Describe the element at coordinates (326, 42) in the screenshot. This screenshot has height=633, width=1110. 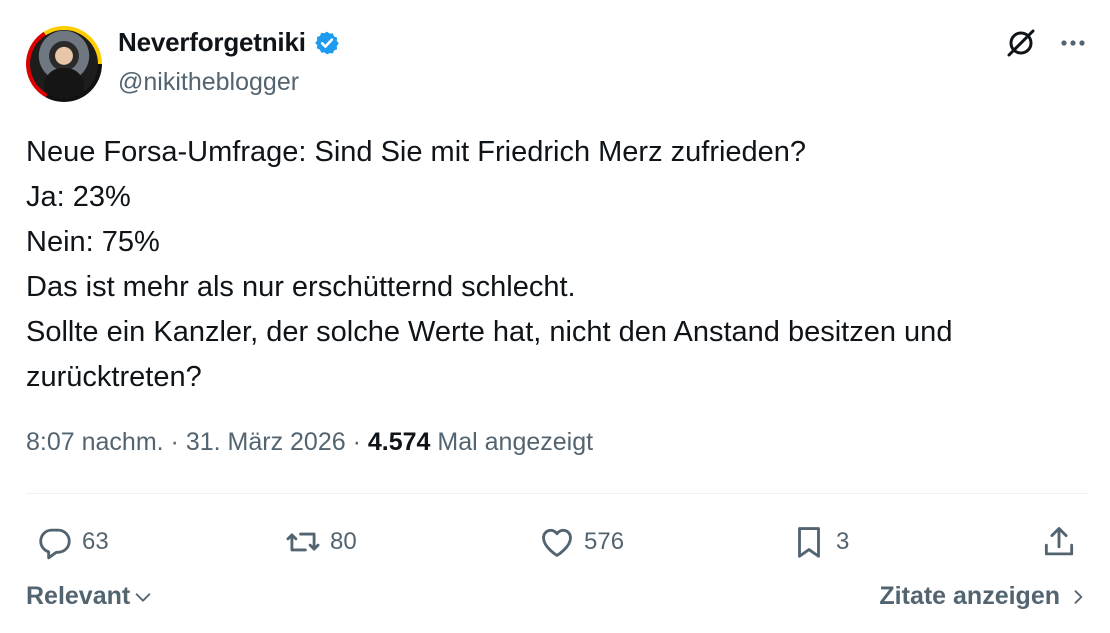
I see `verified-badge-icon` at that location.